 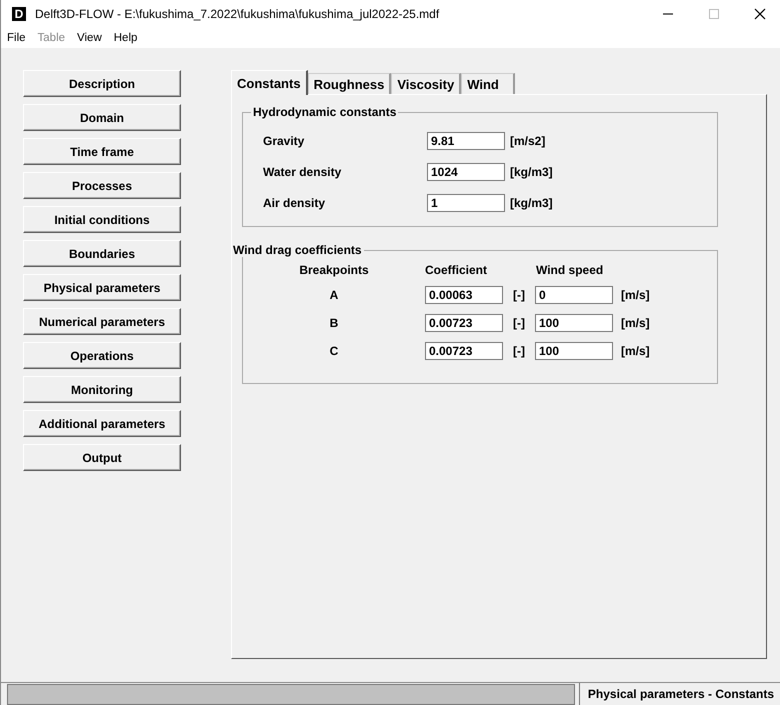 What do you see at coordinates (528, 141) in the screenshot?
I see `unit-label: [m/s2]` at bounding box center [528, 141].